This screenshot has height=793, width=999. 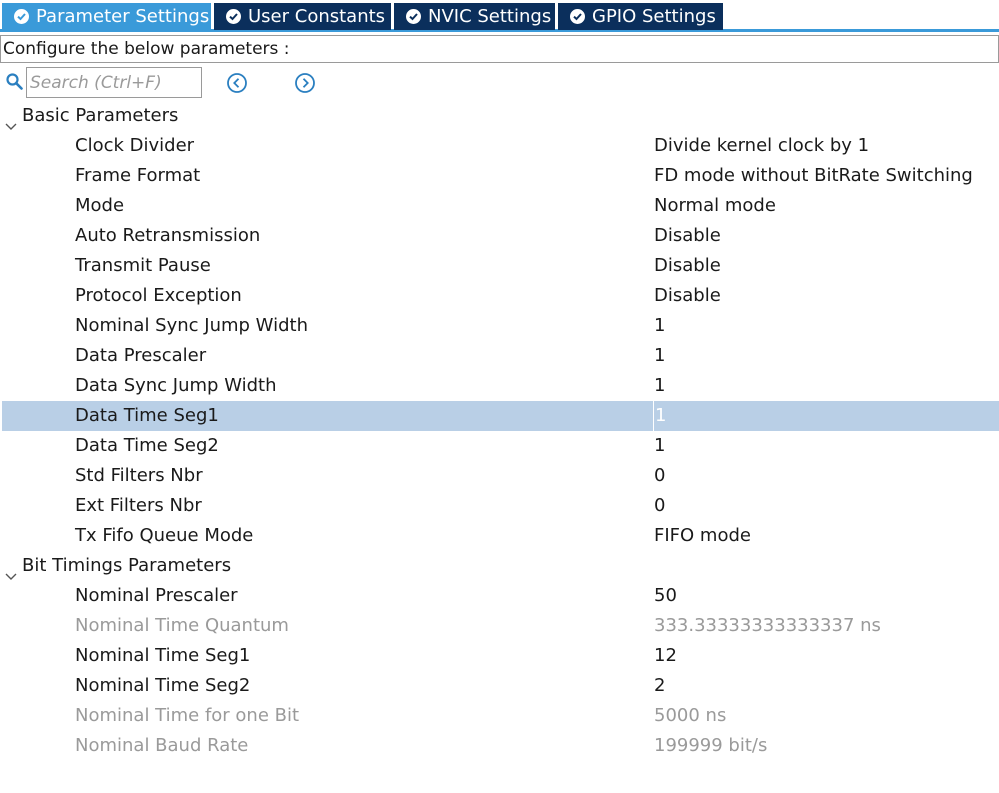 I want to click on param-value: 2, so click(x=659, y=686).